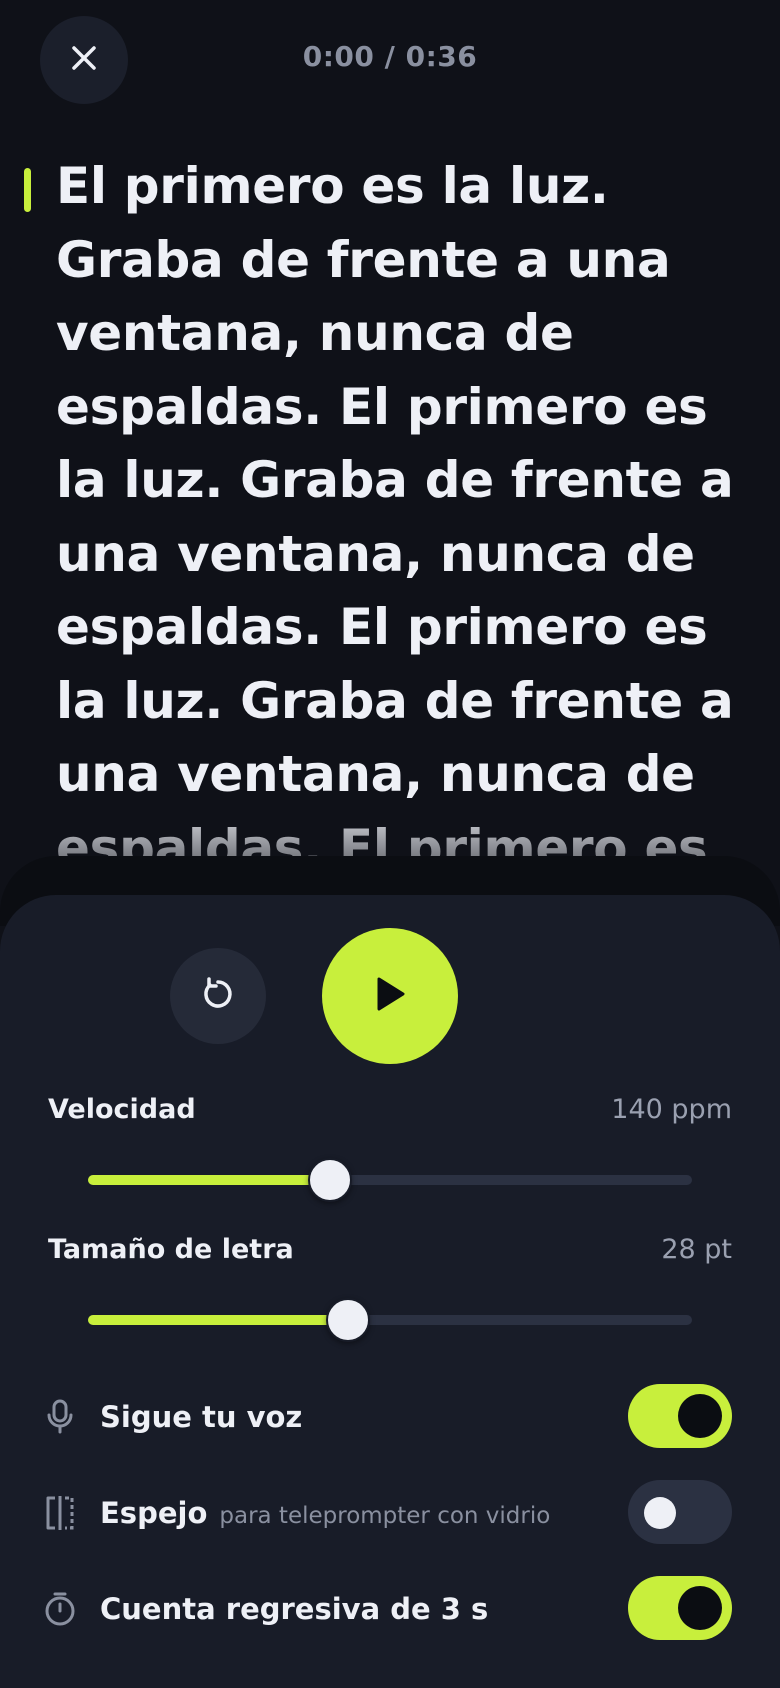 The height and width of the screenshot is (1688, 780). What do you see at coordinates (171, 1249) in the screenshot?
I see `font-size-label: Tamaño de letra` at bounding box center [171, 1249].